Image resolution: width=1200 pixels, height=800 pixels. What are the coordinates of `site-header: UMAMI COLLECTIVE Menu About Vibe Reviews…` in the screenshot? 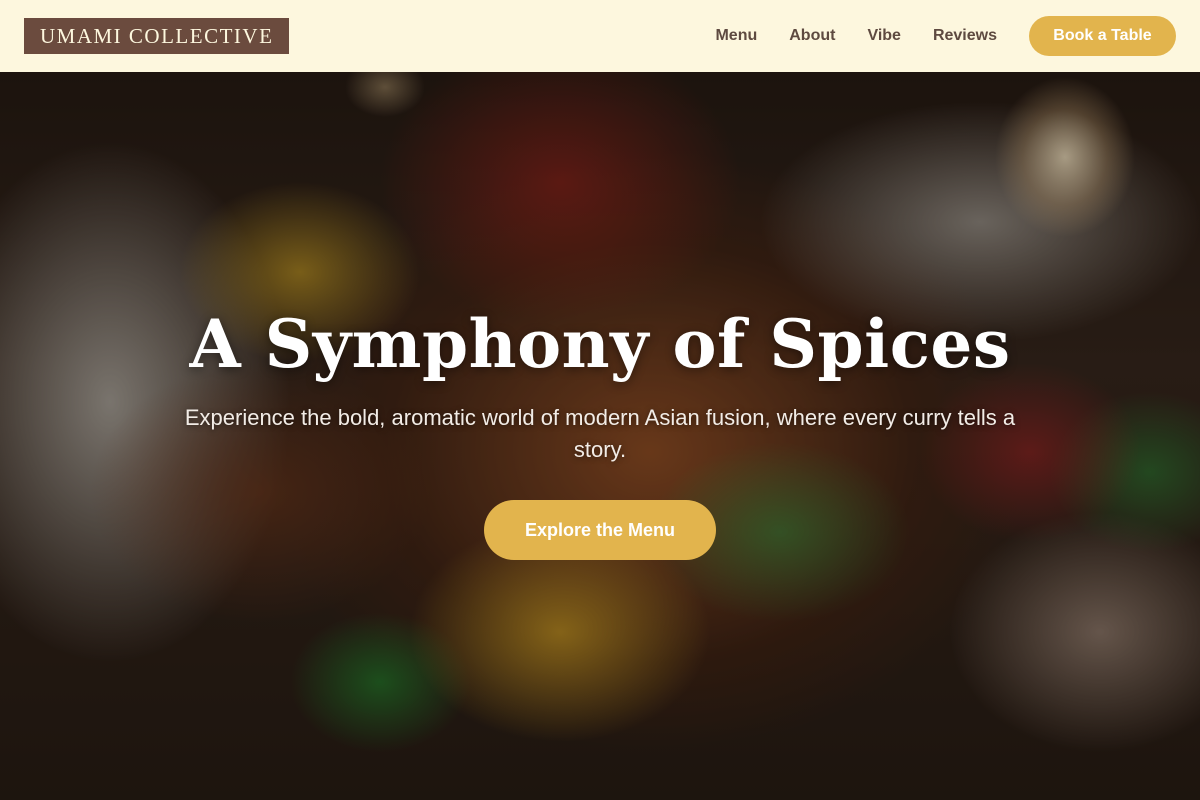 It's located at (600, 36).